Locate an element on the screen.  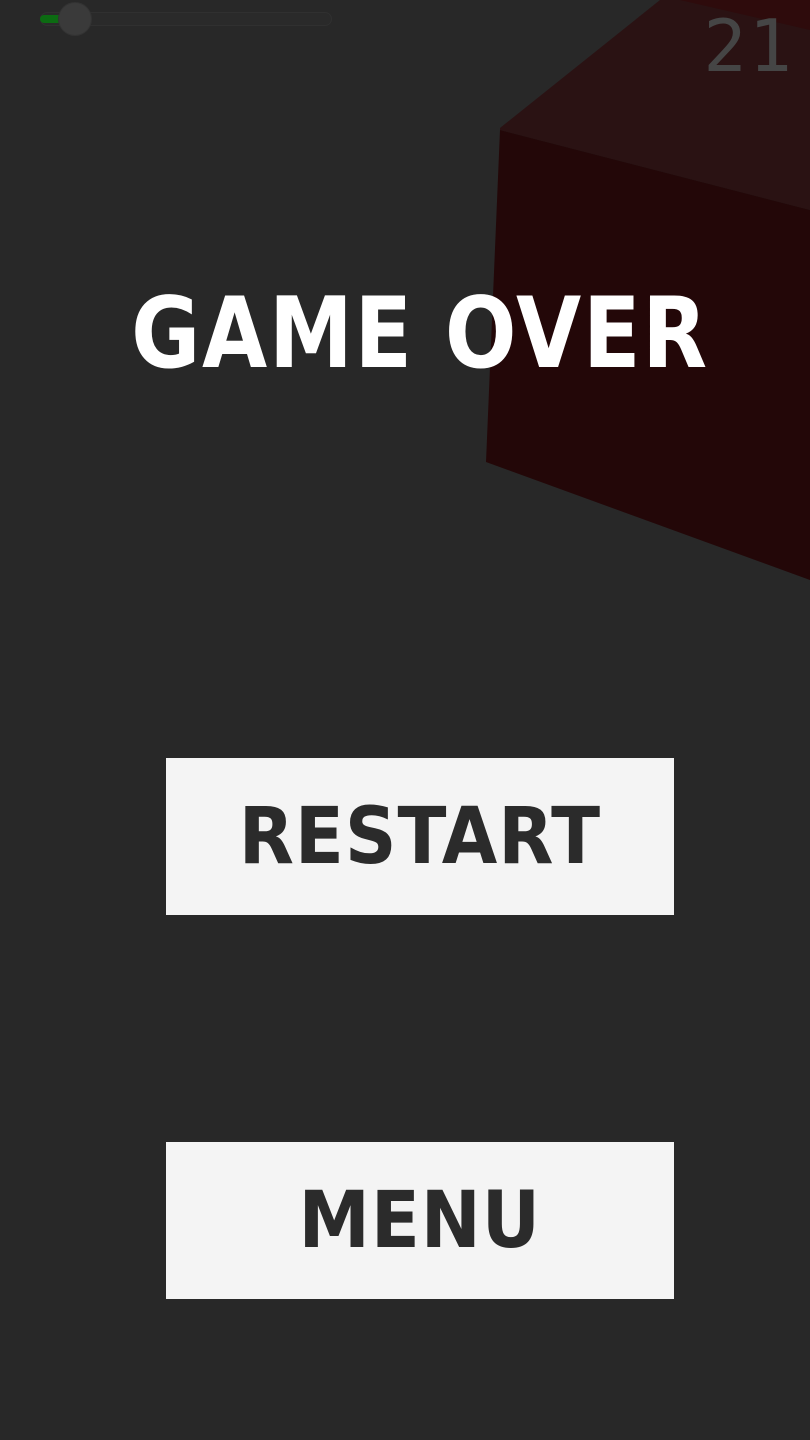
restart-button-label: RESTART is located at coordinates (420, 836).